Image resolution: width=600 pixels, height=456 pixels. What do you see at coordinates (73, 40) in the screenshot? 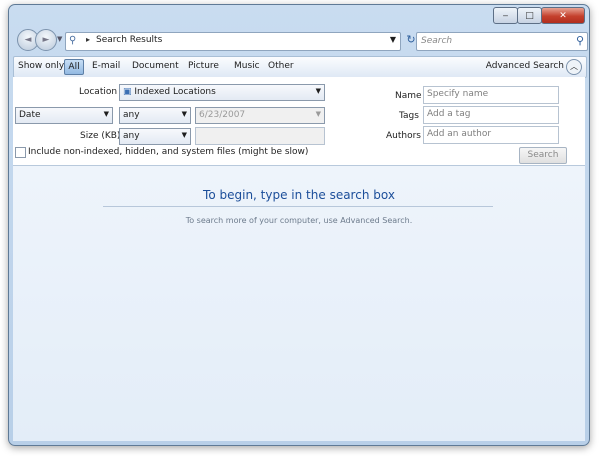
I see `search-folder-icon: ⚲` at bounding box center [73, 40].